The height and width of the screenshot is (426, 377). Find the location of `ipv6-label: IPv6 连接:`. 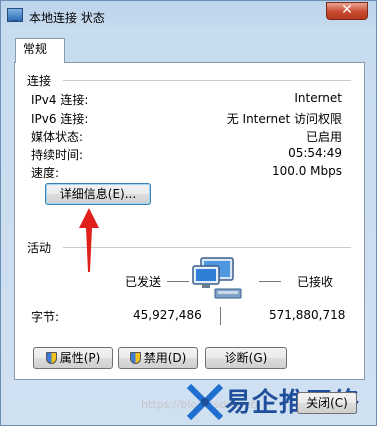

ipv6-label: IPv6 连接: is located at coordinates (60, 119).